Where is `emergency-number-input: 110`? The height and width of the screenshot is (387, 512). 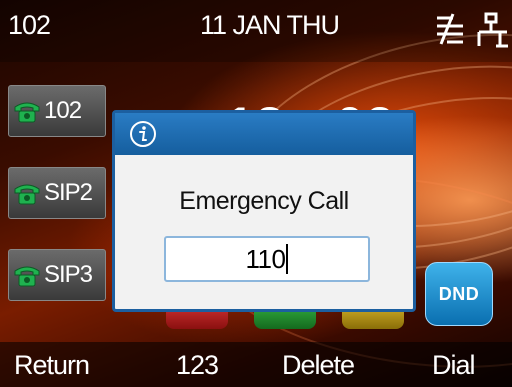 emergency-number-input: 110 is located at coordinates (267, 259).